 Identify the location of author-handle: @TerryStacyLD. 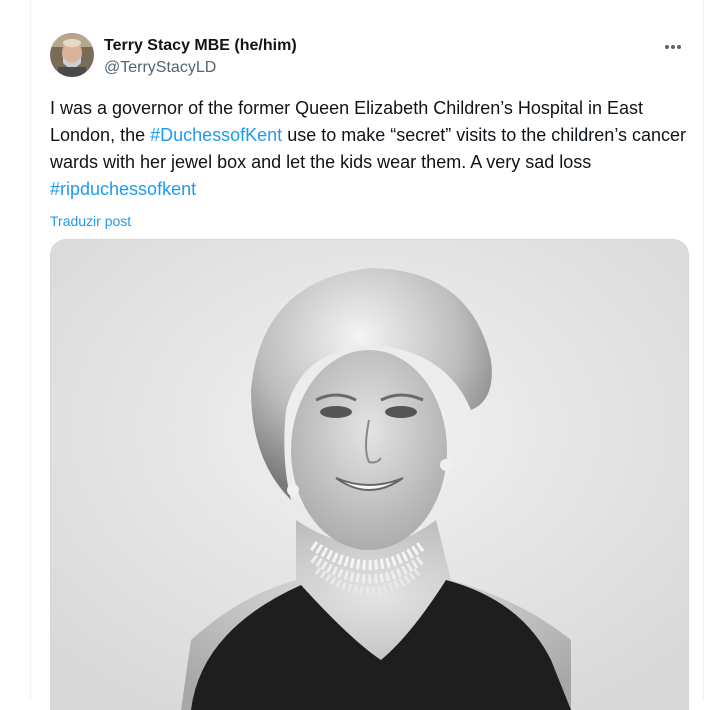
(200, 67).